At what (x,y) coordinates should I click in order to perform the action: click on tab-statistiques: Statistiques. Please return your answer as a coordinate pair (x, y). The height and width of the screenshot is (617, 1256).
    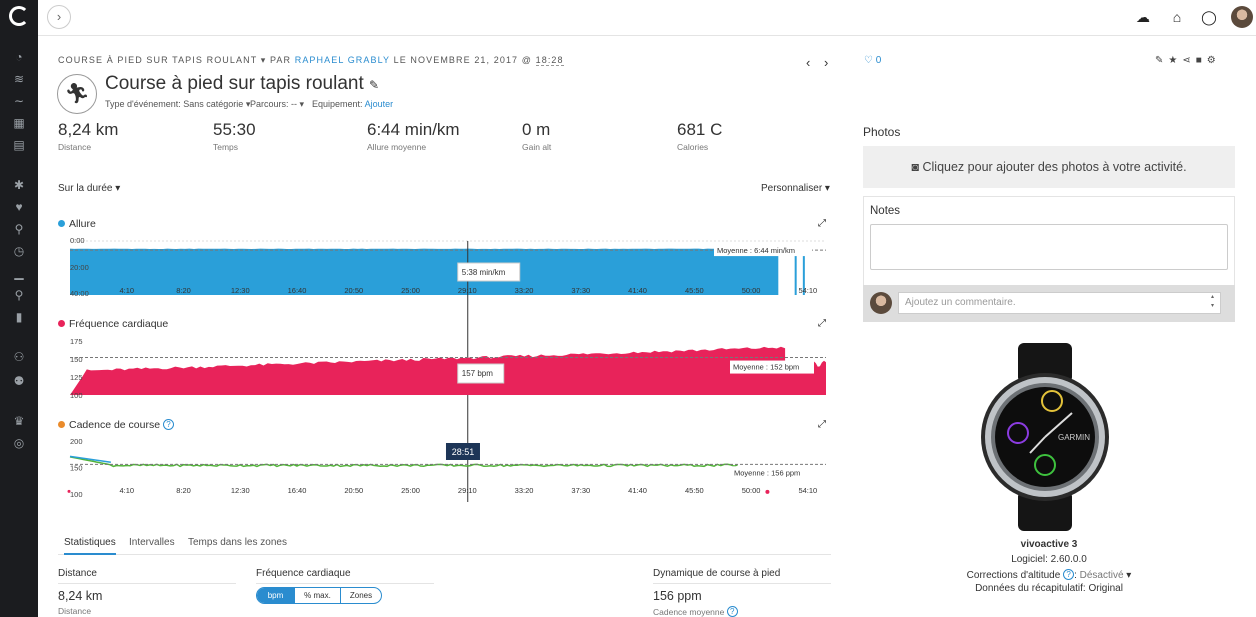
    Looking at the image, I should click on (90, 546).